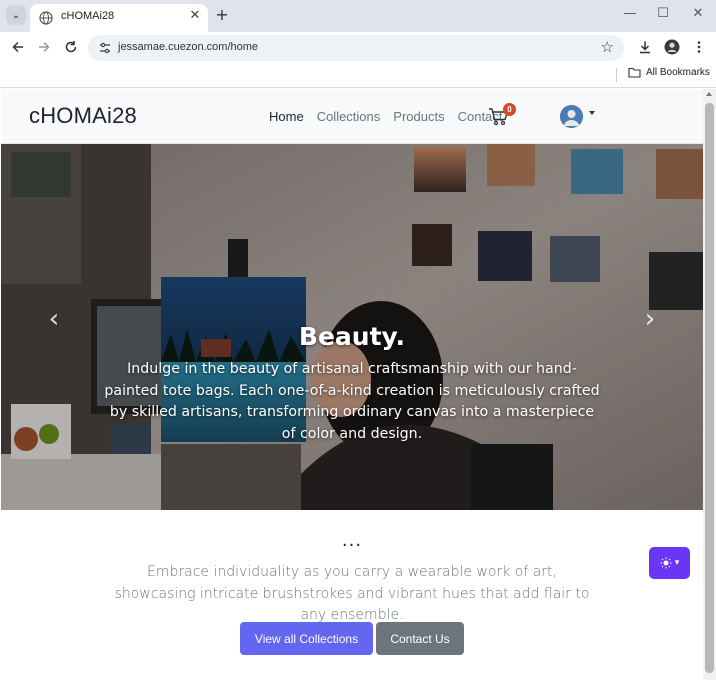 The height and width of the screenshot is (680, 716). Describe the element at coordinates (650, 319) in the screenshot. I see `carousel-next-button: ›` at that location.